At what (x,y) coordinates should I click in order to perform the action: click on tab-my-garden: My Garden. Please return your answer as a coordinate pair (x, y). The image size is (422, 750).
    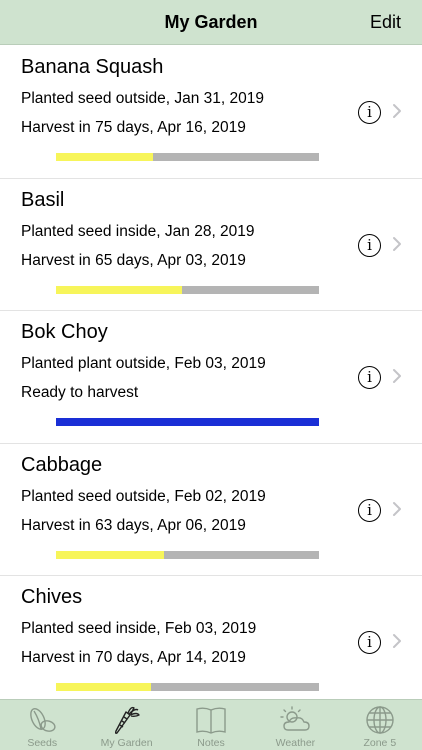
    Looking at the image, I should click on (126, 725).